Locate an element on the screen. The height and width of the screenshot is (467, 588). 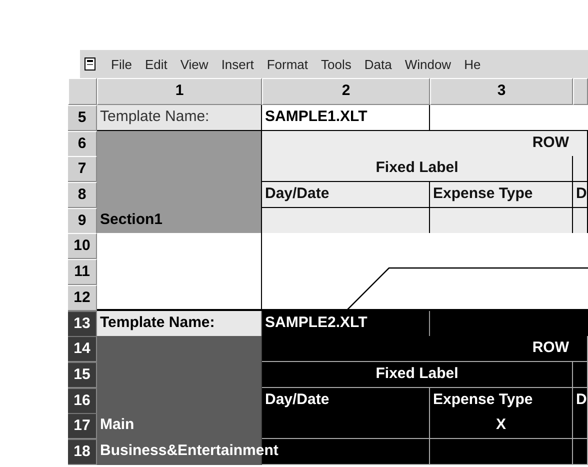
row-header: 5 is located at coordinates (82, 118).